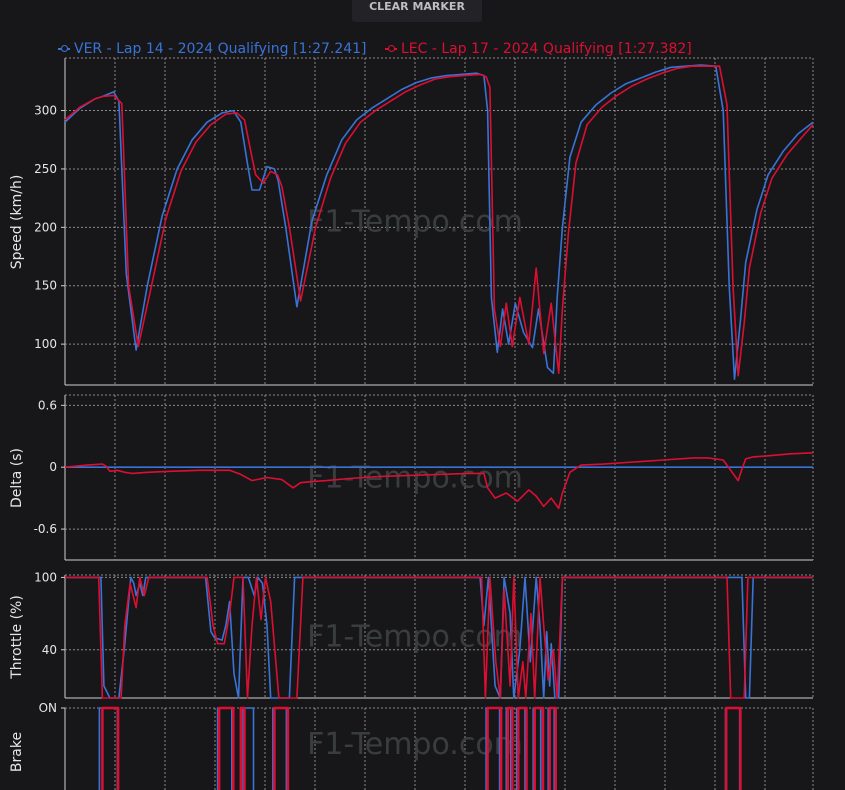 Image resolution: width=845 pixels, height=790 pixels. Describe the element at coordinates (45, 111) in the screenshot. I see `y-tick-label: 300` at that location.